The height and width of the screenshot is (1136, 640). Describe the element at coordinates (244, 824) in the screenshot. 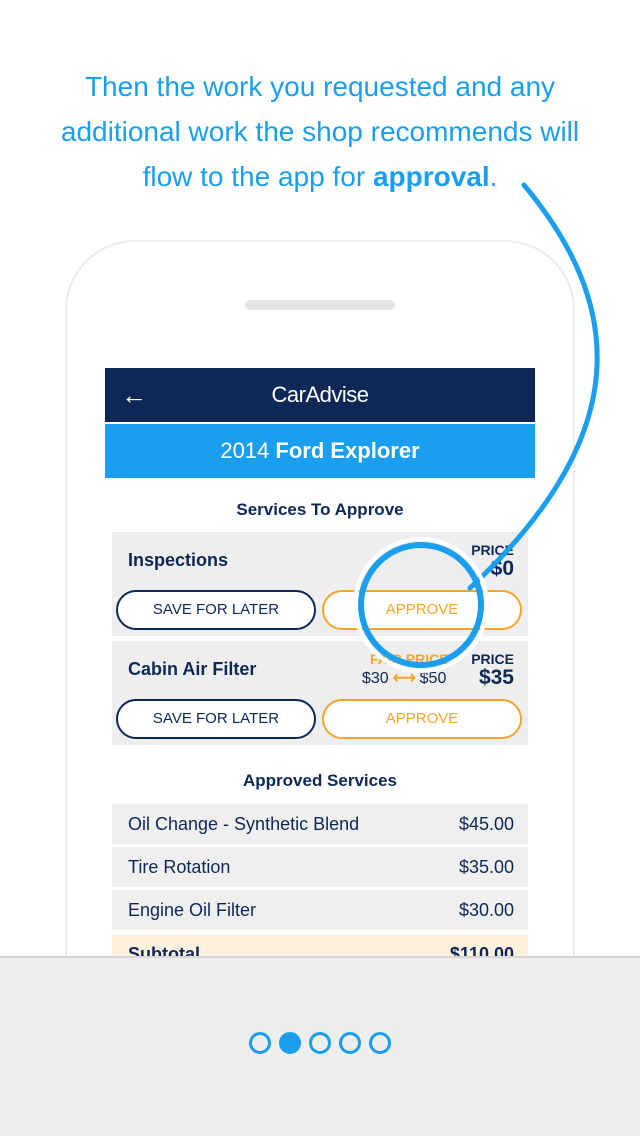

I see `approved-service-name: Oil Change - Synthetic Blend` at that location.